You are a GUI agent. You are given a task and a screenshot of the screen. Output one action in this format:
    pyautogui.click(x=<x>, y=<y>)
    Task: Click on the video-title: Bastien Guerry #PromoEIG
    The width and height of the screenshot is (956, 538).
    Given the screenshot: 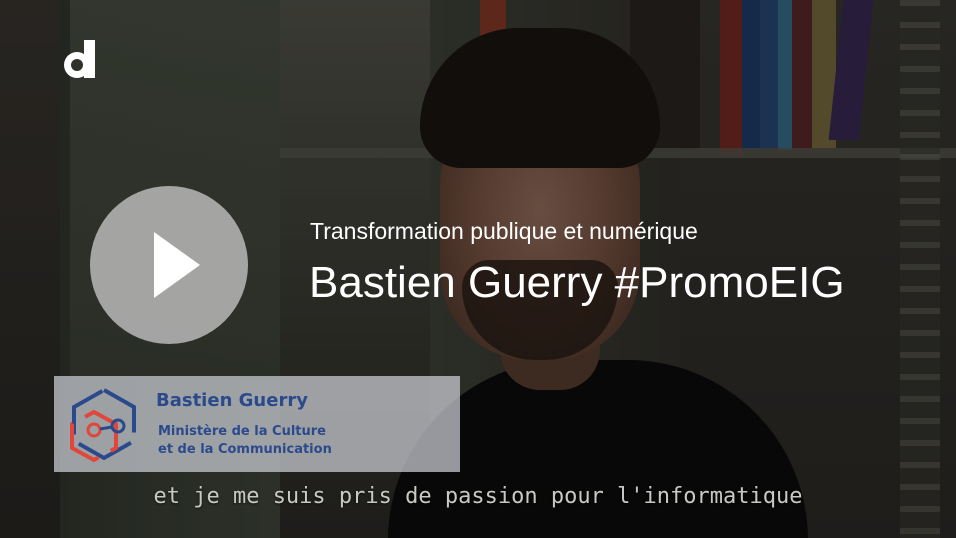 What is the action you would take?
    pyautogui.click(x=577, y=283)
    